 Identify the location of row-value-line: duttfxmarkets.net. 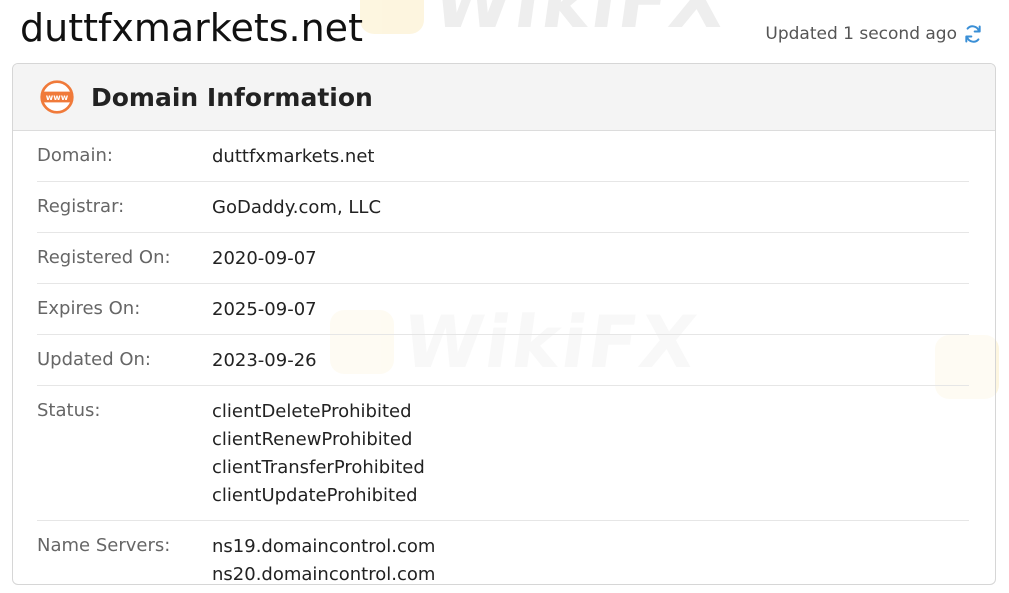
(293, 156).